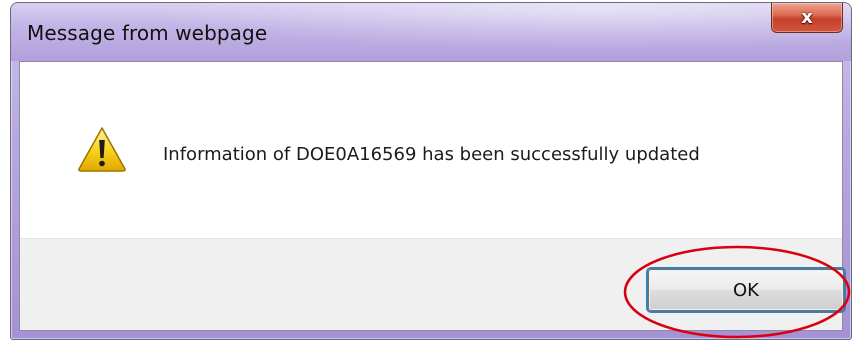 This screenshot has height=344, width=855. Describe the element at coordinates (147, 33) in the screenshot. I see `dialog-title: Message from webpage` at that location.